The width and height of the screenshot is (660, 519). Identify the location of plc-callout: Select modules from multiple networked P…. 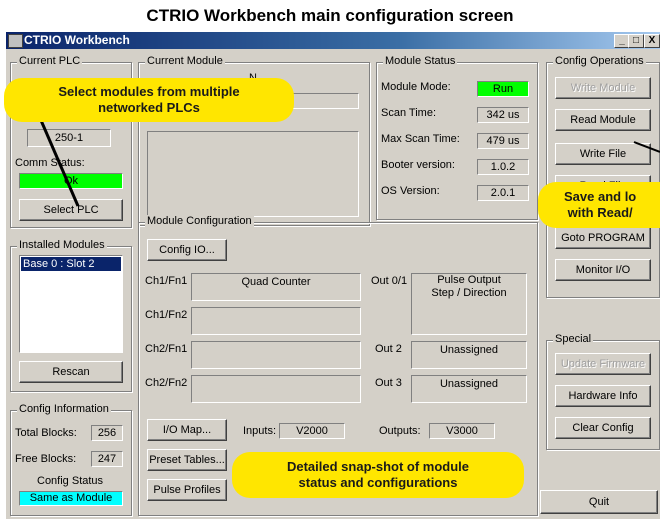
(149, 100).